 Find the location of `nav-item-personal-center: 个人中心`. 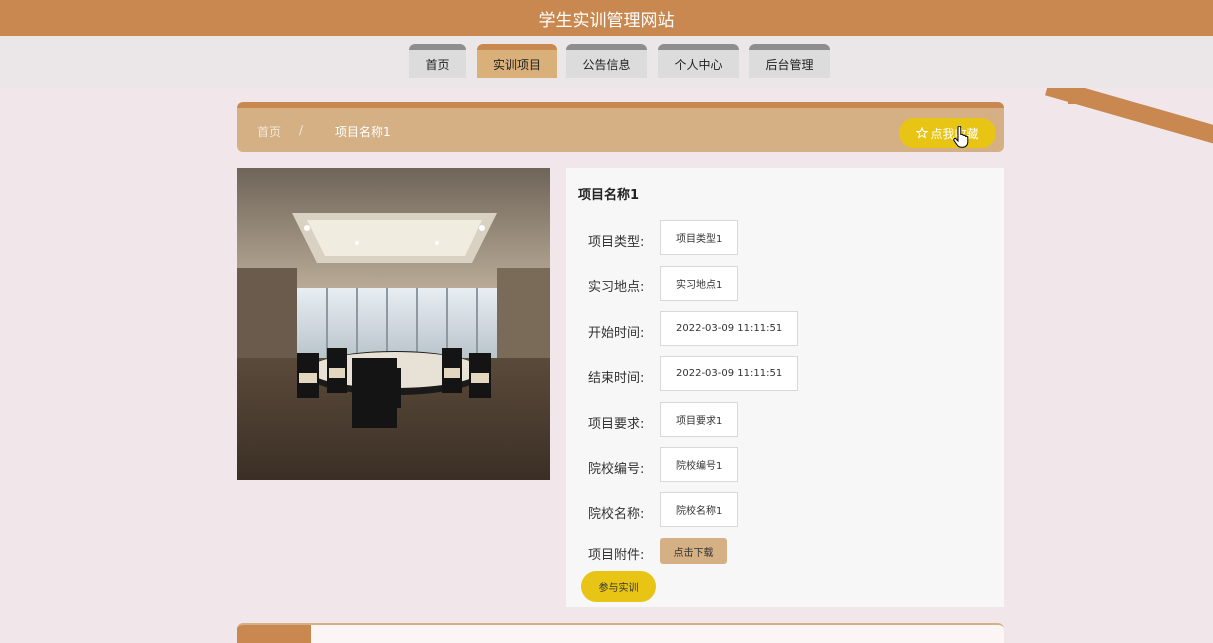

nav-item-personal-center: 个人中心 is located at coordinates (698, 61).